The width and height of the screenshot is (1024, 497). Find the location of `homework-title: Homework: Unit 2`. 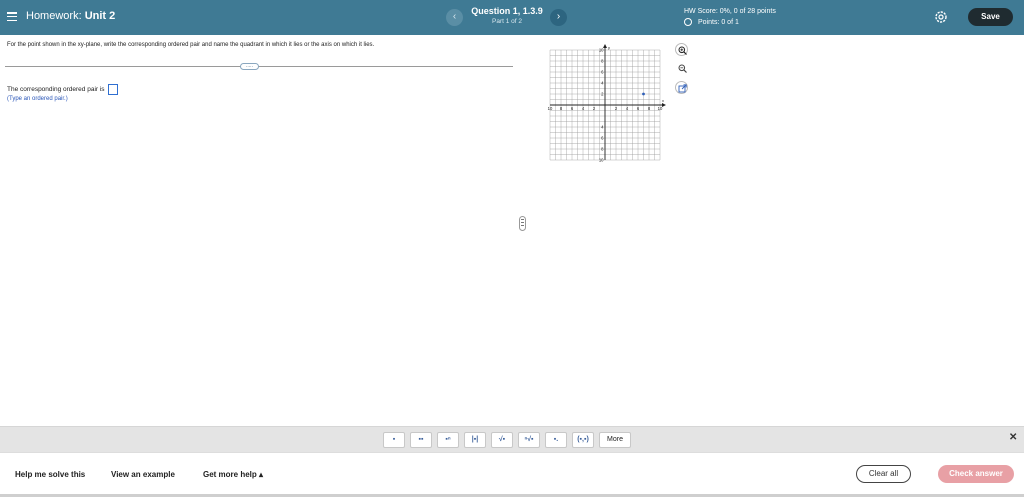

homework-title: Homework: Unit 2 is located at coordinates (70, 16).